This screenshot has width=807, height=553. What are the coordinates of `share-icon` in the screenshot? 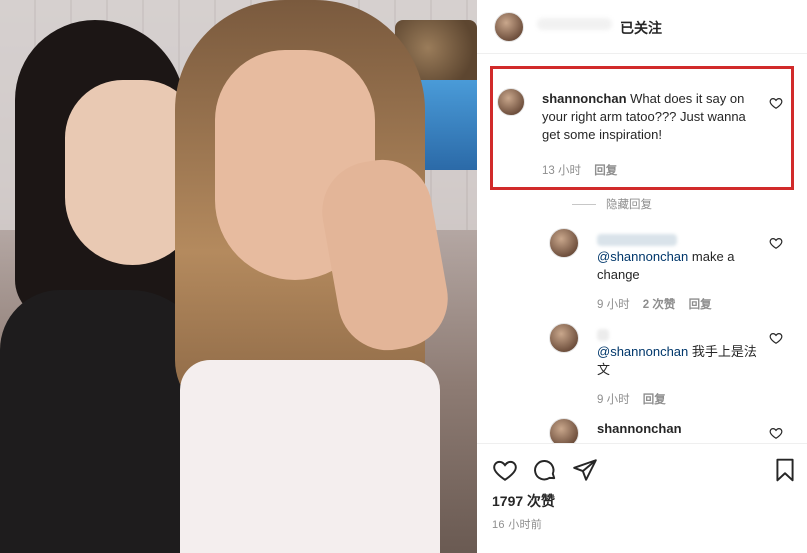 It's located at (585, 470).